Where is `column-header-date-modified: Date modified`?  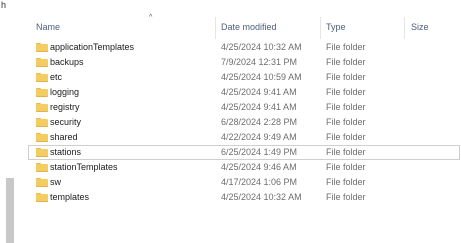
column-header-date-modified: Date modified is located at coordinates (268, 27).